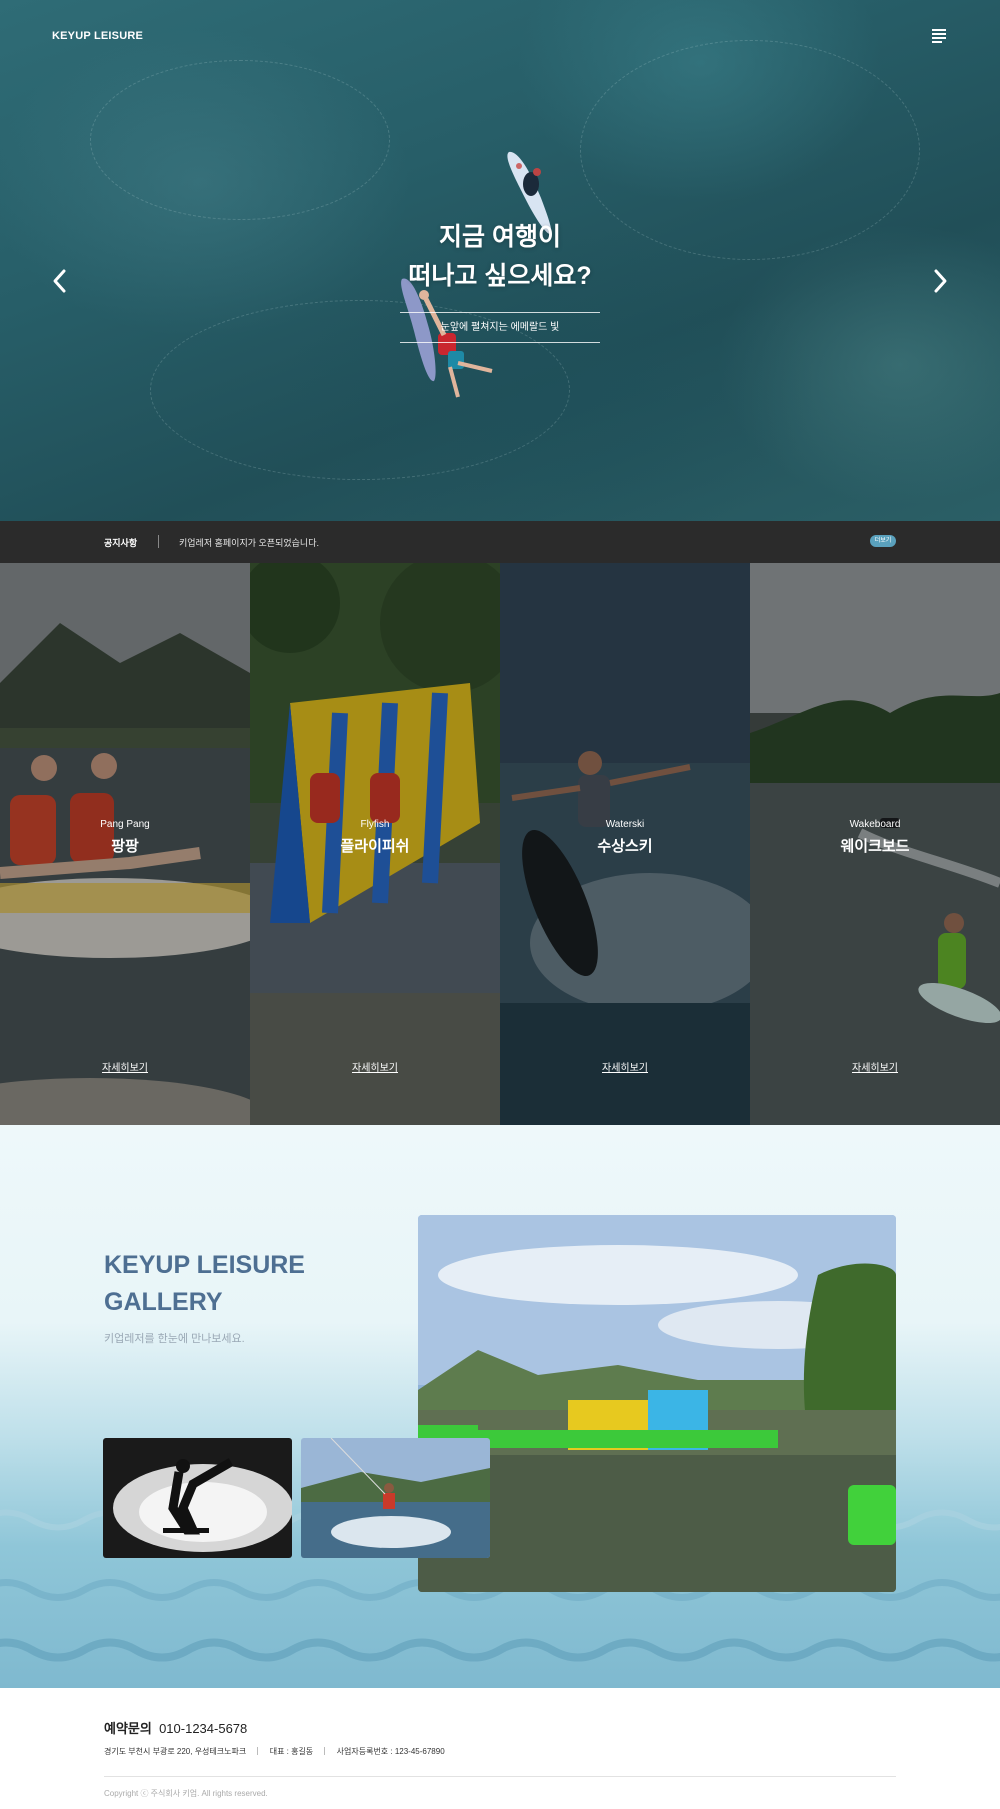 The height and width of the screenshot is (1809, 1000). I want to click on gallery-title-line2: GALLERY, so click(163, 1302).